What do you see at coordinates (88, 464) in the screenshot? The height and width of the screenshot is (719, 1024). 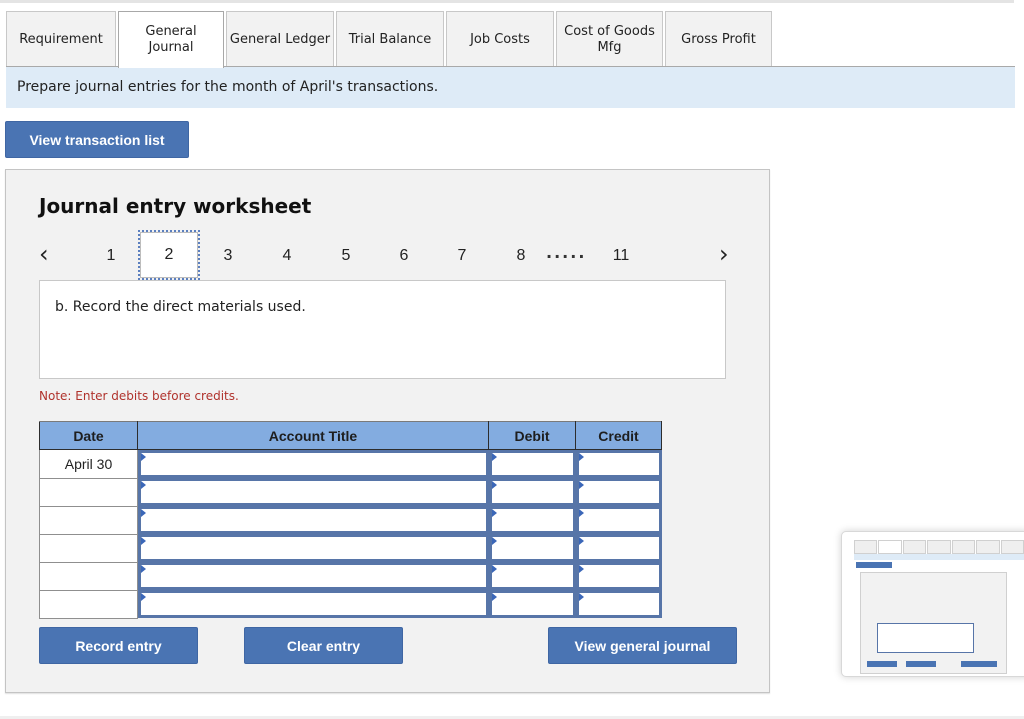 I see `date-cell: April 30` at bounding box center [88, 464].